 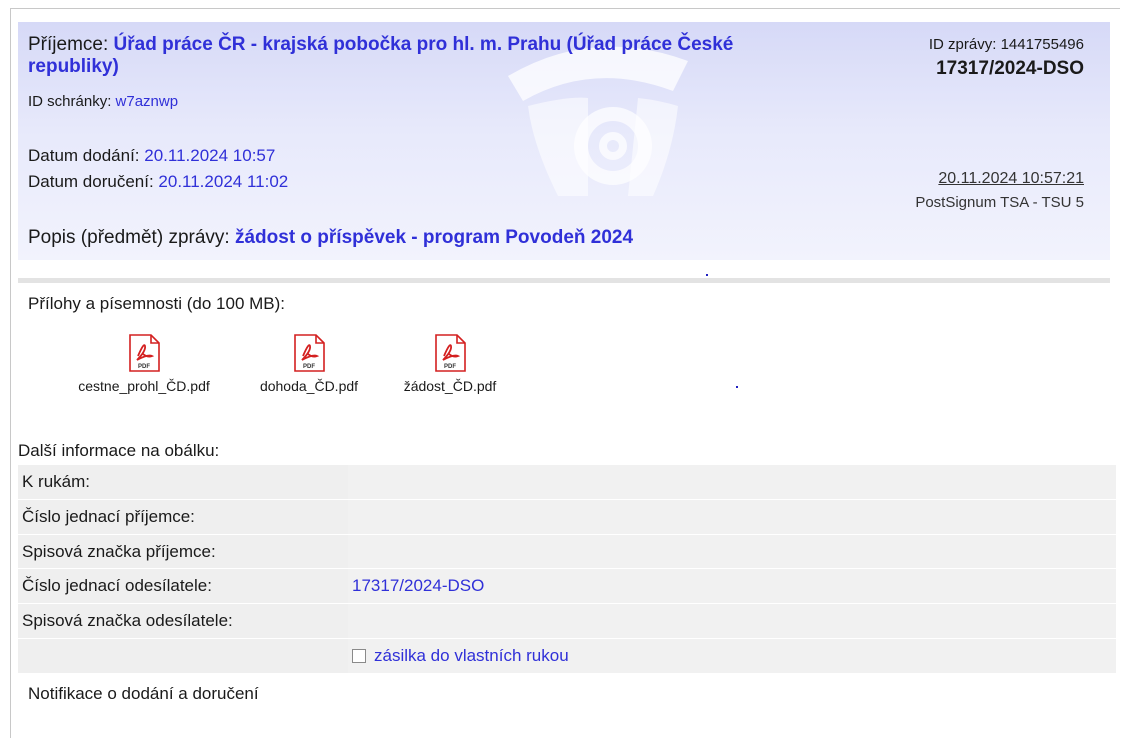 I want to click on delivery-date-label: Datum dodání:, so click(x=86, y=155).